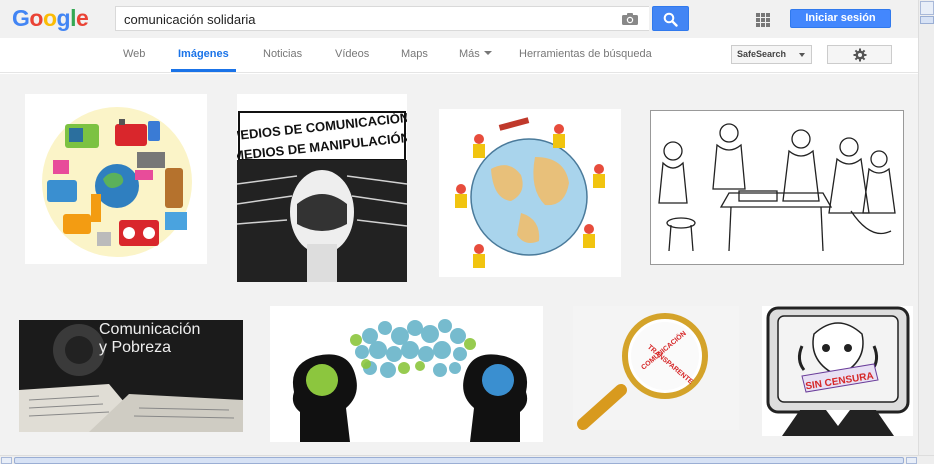 The height and width of the screenshot is (464, 934). I want to click on vertical-scrollbar, so click(926, 227).